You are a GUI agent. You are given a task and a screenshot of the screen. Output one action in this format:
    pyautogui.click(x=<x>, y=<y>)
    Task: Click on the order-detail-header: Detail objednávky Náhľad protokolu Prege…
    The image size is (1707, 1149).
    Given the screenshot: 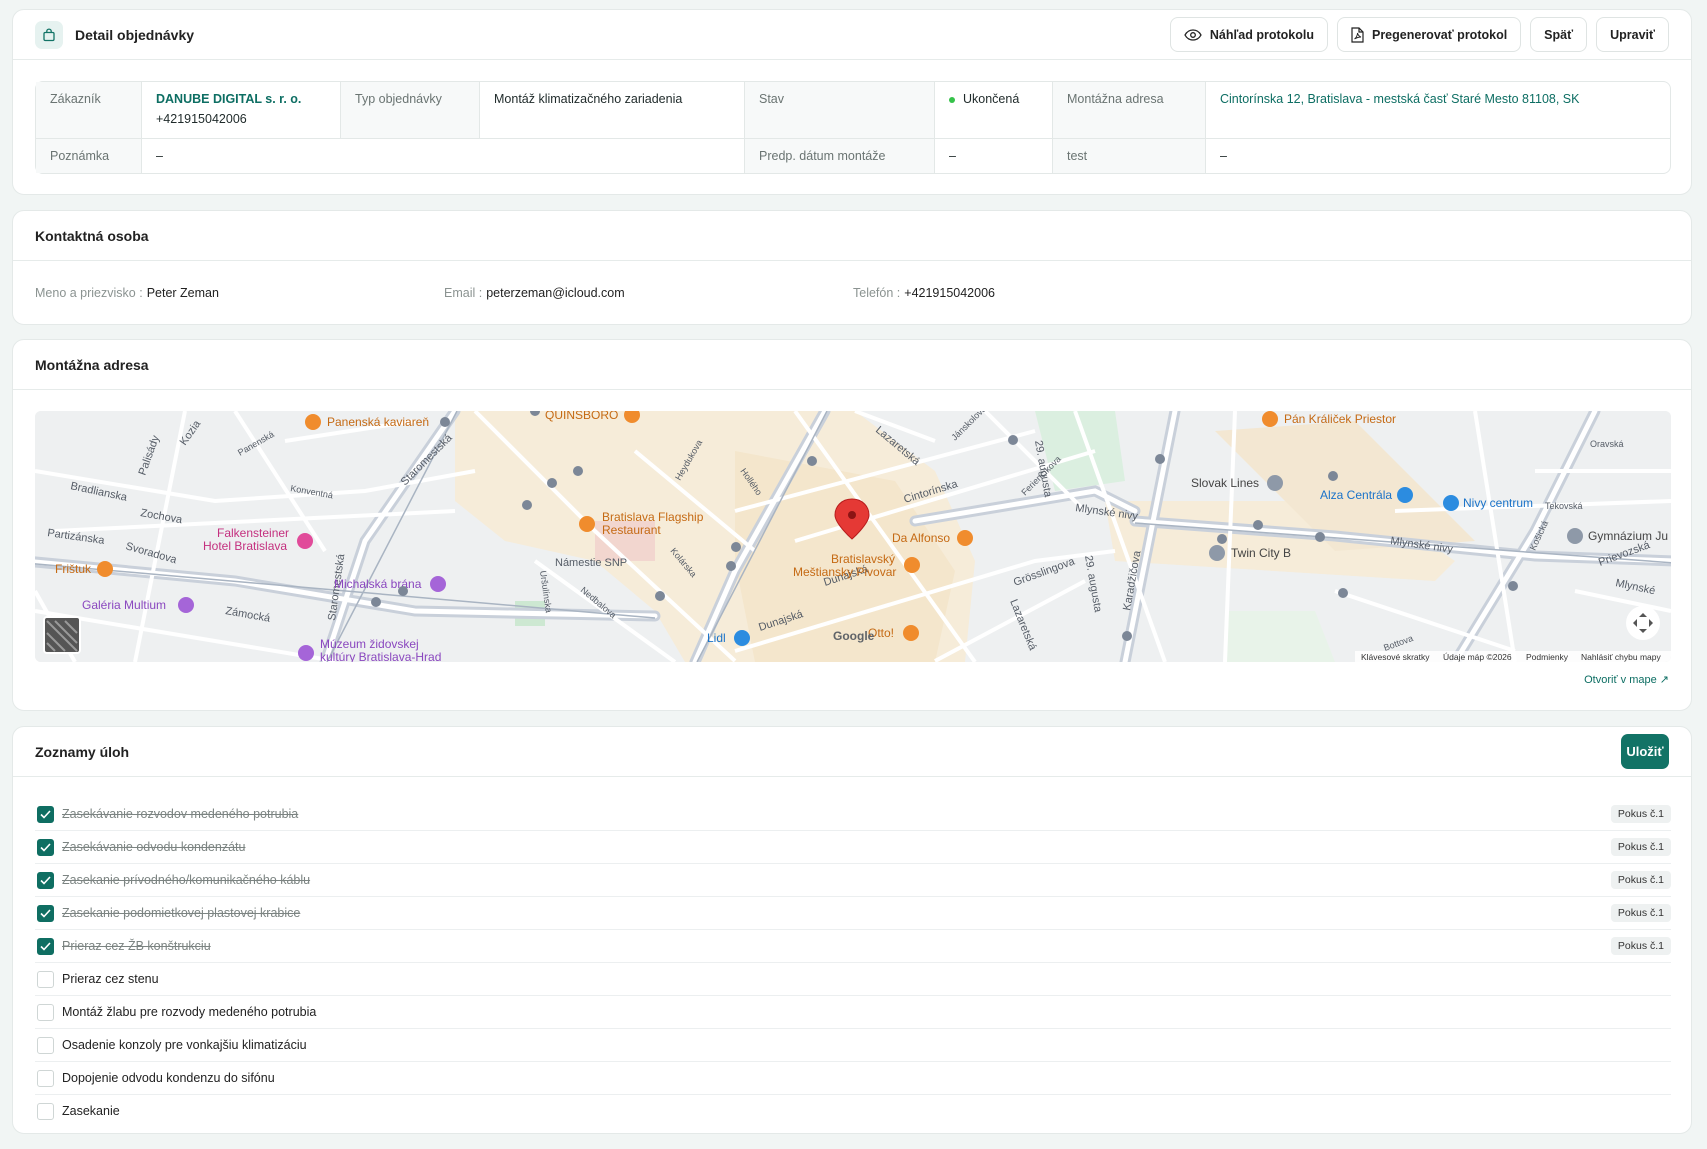 What is the action you would take?
    pyautogui.click(x=852, y=35)
    